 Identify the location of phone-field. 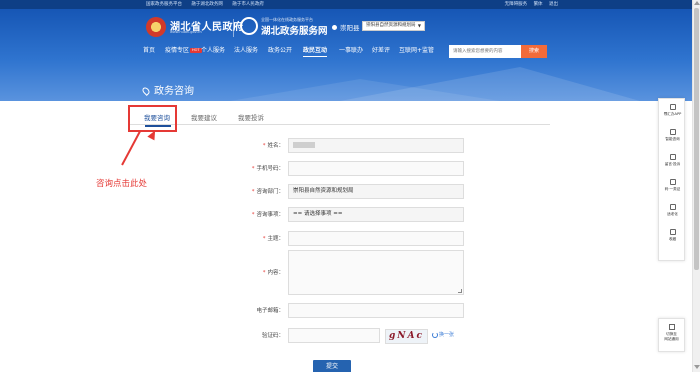
(376, 168).